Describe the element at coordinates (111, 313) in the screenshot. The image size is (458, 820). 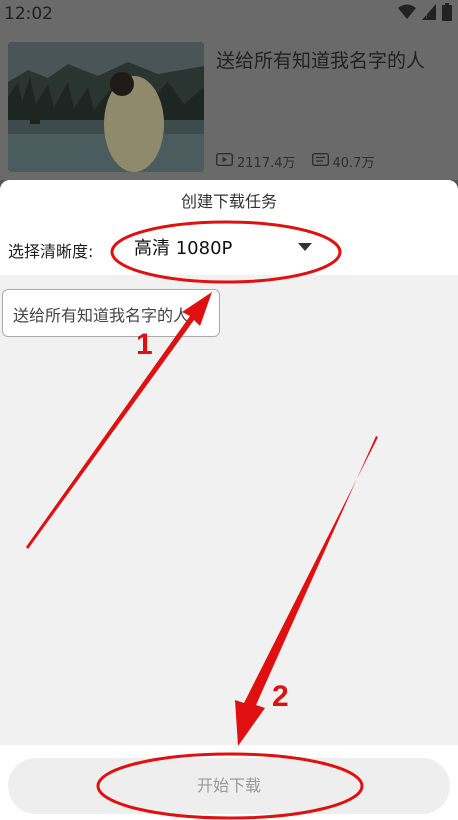
I see `file-name-input: 送给所有知道我名字的人` at that location.